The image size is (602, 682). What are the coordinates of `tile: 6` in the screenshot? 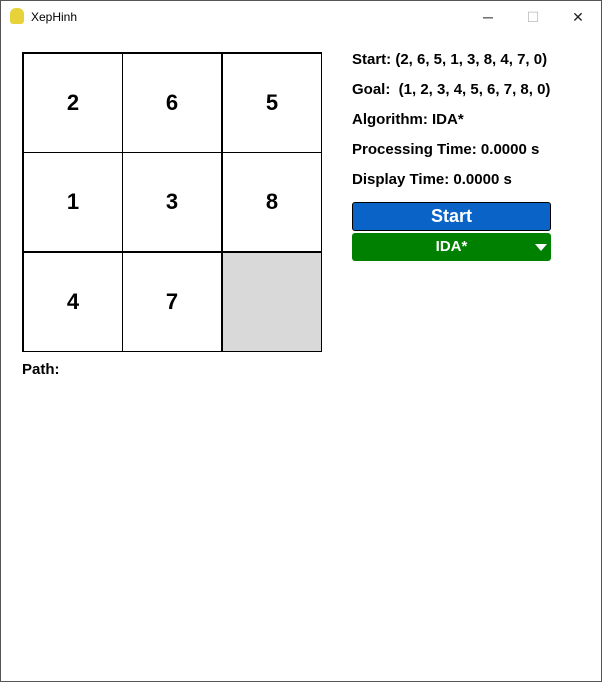 It's located at (172, 103).